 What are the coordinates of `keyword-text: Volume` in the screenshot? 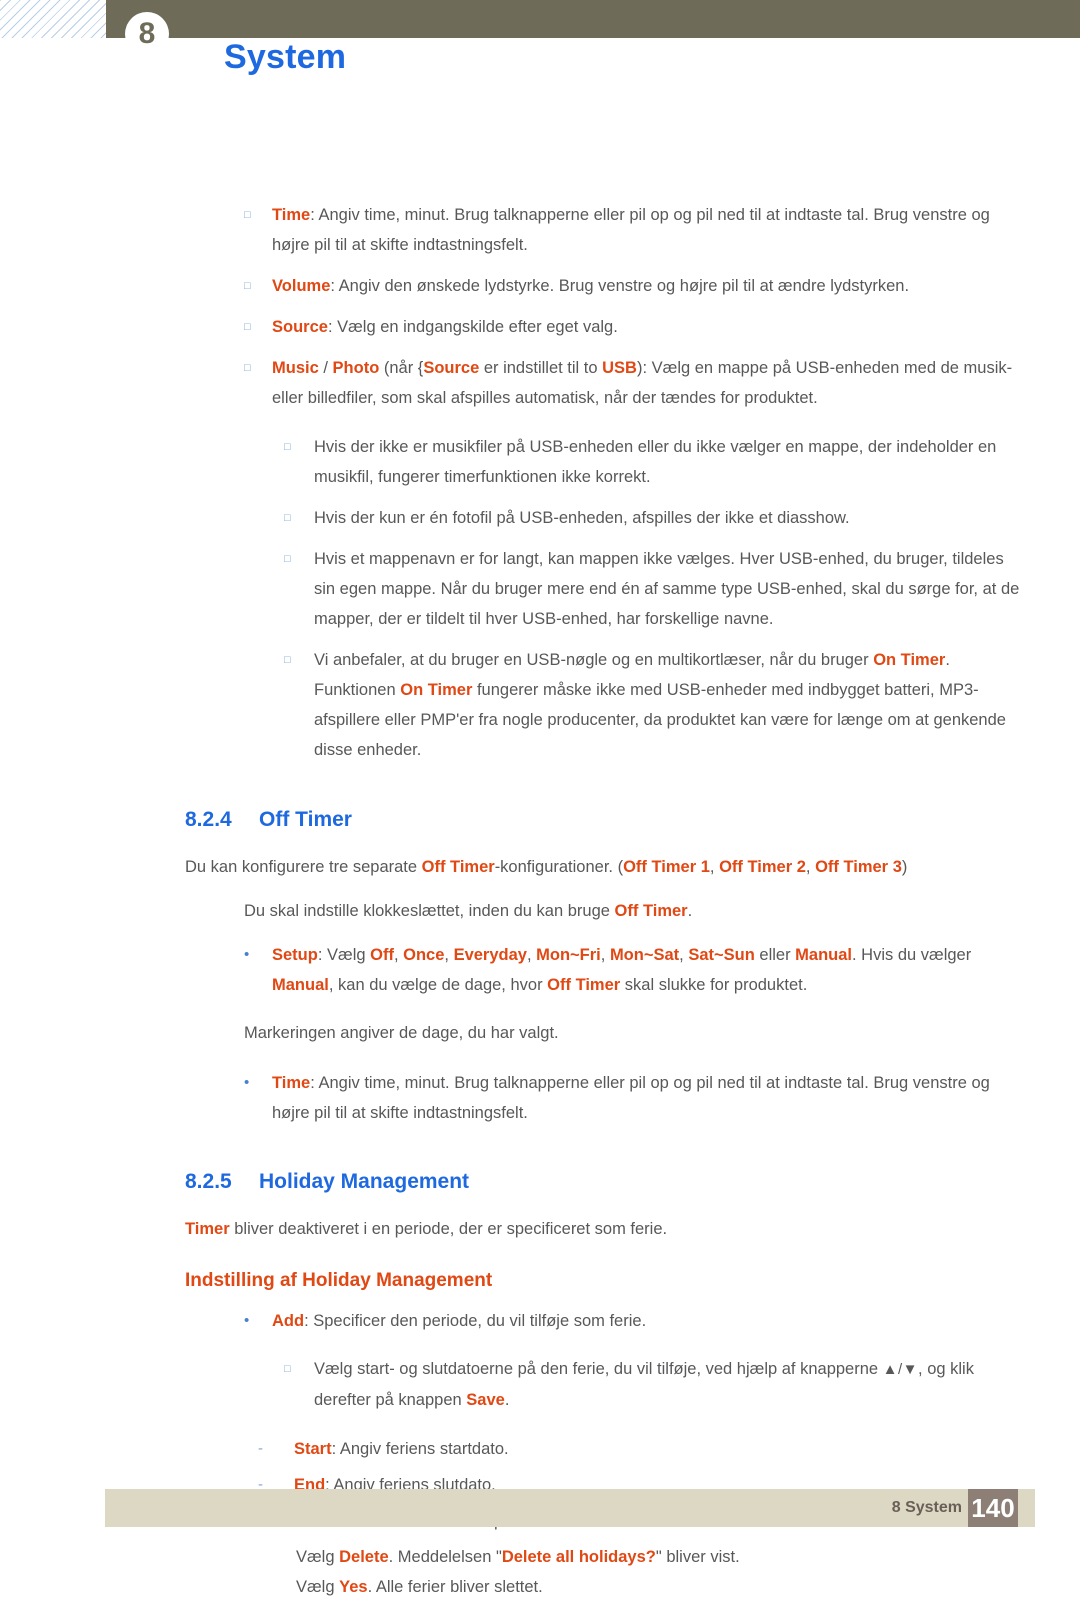 It's located at (301, 286).